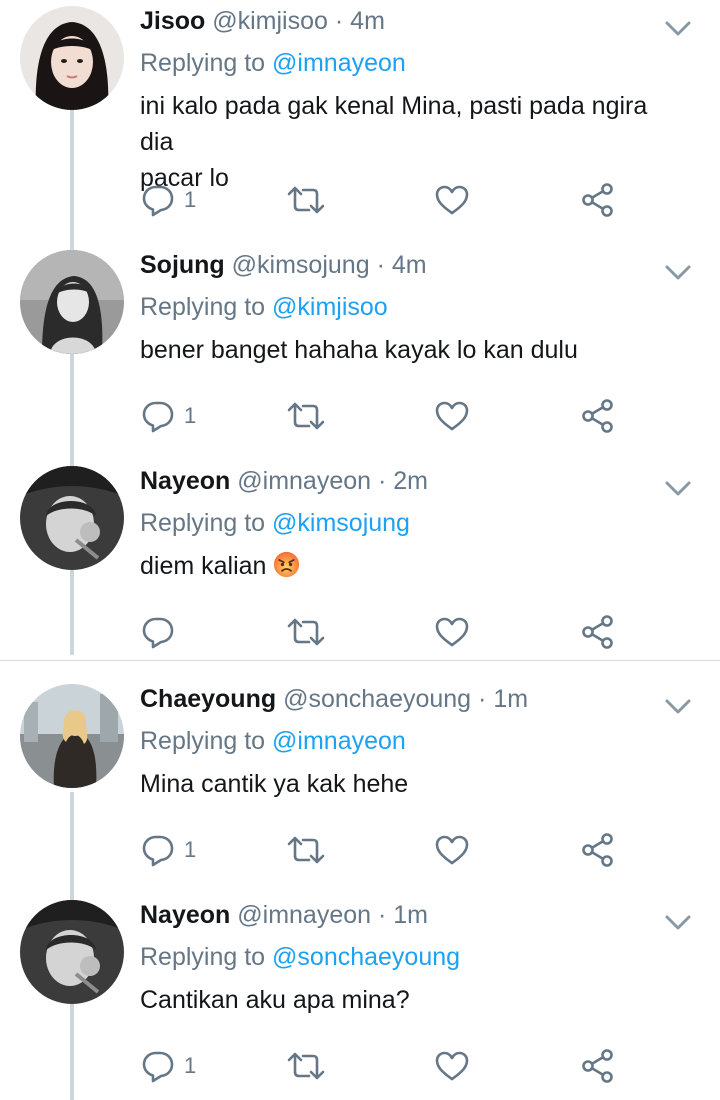 The height and width of the screenshot is (1100, 720). I want to click on tweet-header: Nayeon @imnayeon · 2m, so click(400, 481).